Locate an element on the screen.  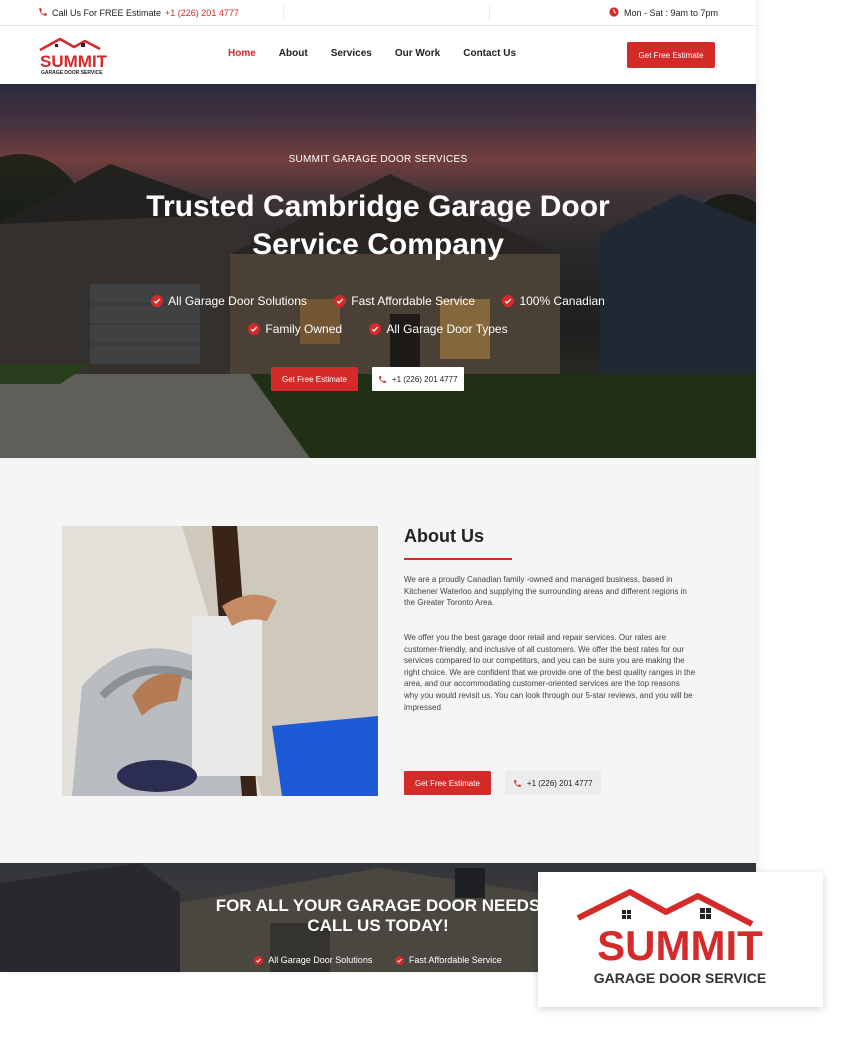
hero-phone-button: +1 (226) 201 4777 is located at coordinates (417, 379).